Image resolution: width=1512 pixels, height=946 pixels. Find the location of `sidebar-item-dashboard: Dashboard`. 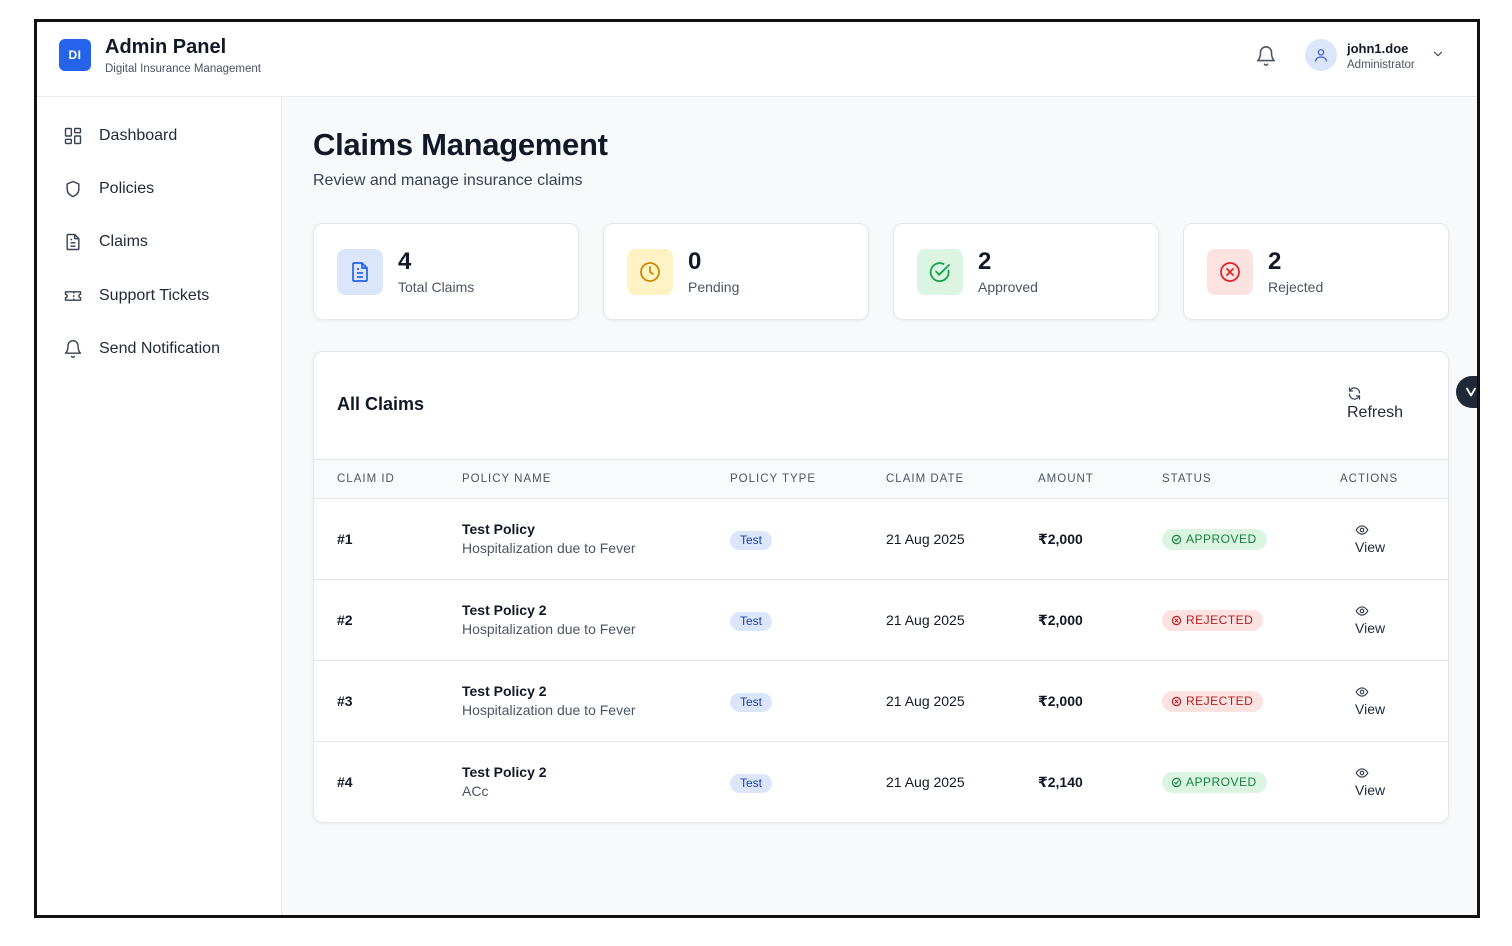

sidebar-item-dashboard: Dashboard is located at coordinates (163, 136).